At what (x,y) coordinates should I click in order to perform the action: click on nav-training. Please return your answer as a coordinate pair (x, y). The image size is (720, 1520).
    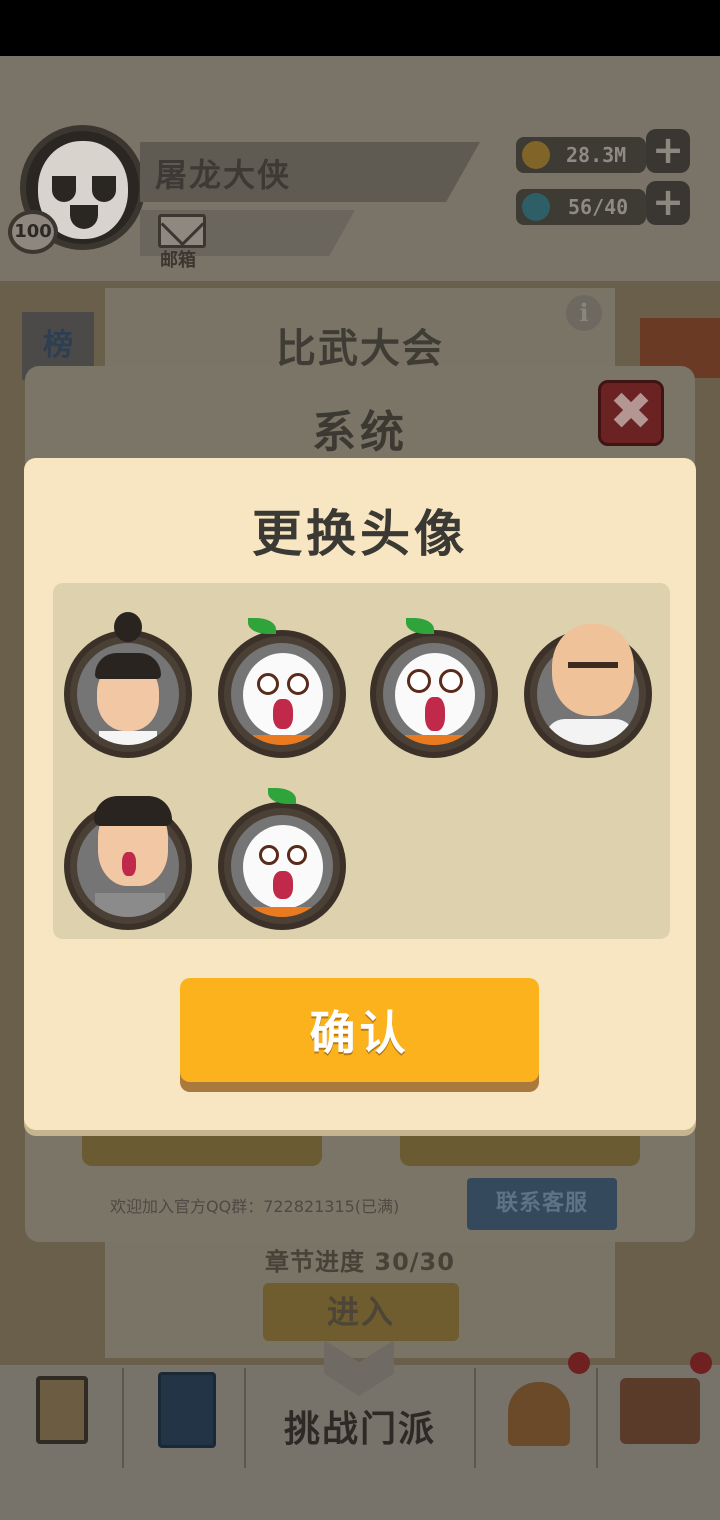
    Looking at the image, I should click on (185, 1418).